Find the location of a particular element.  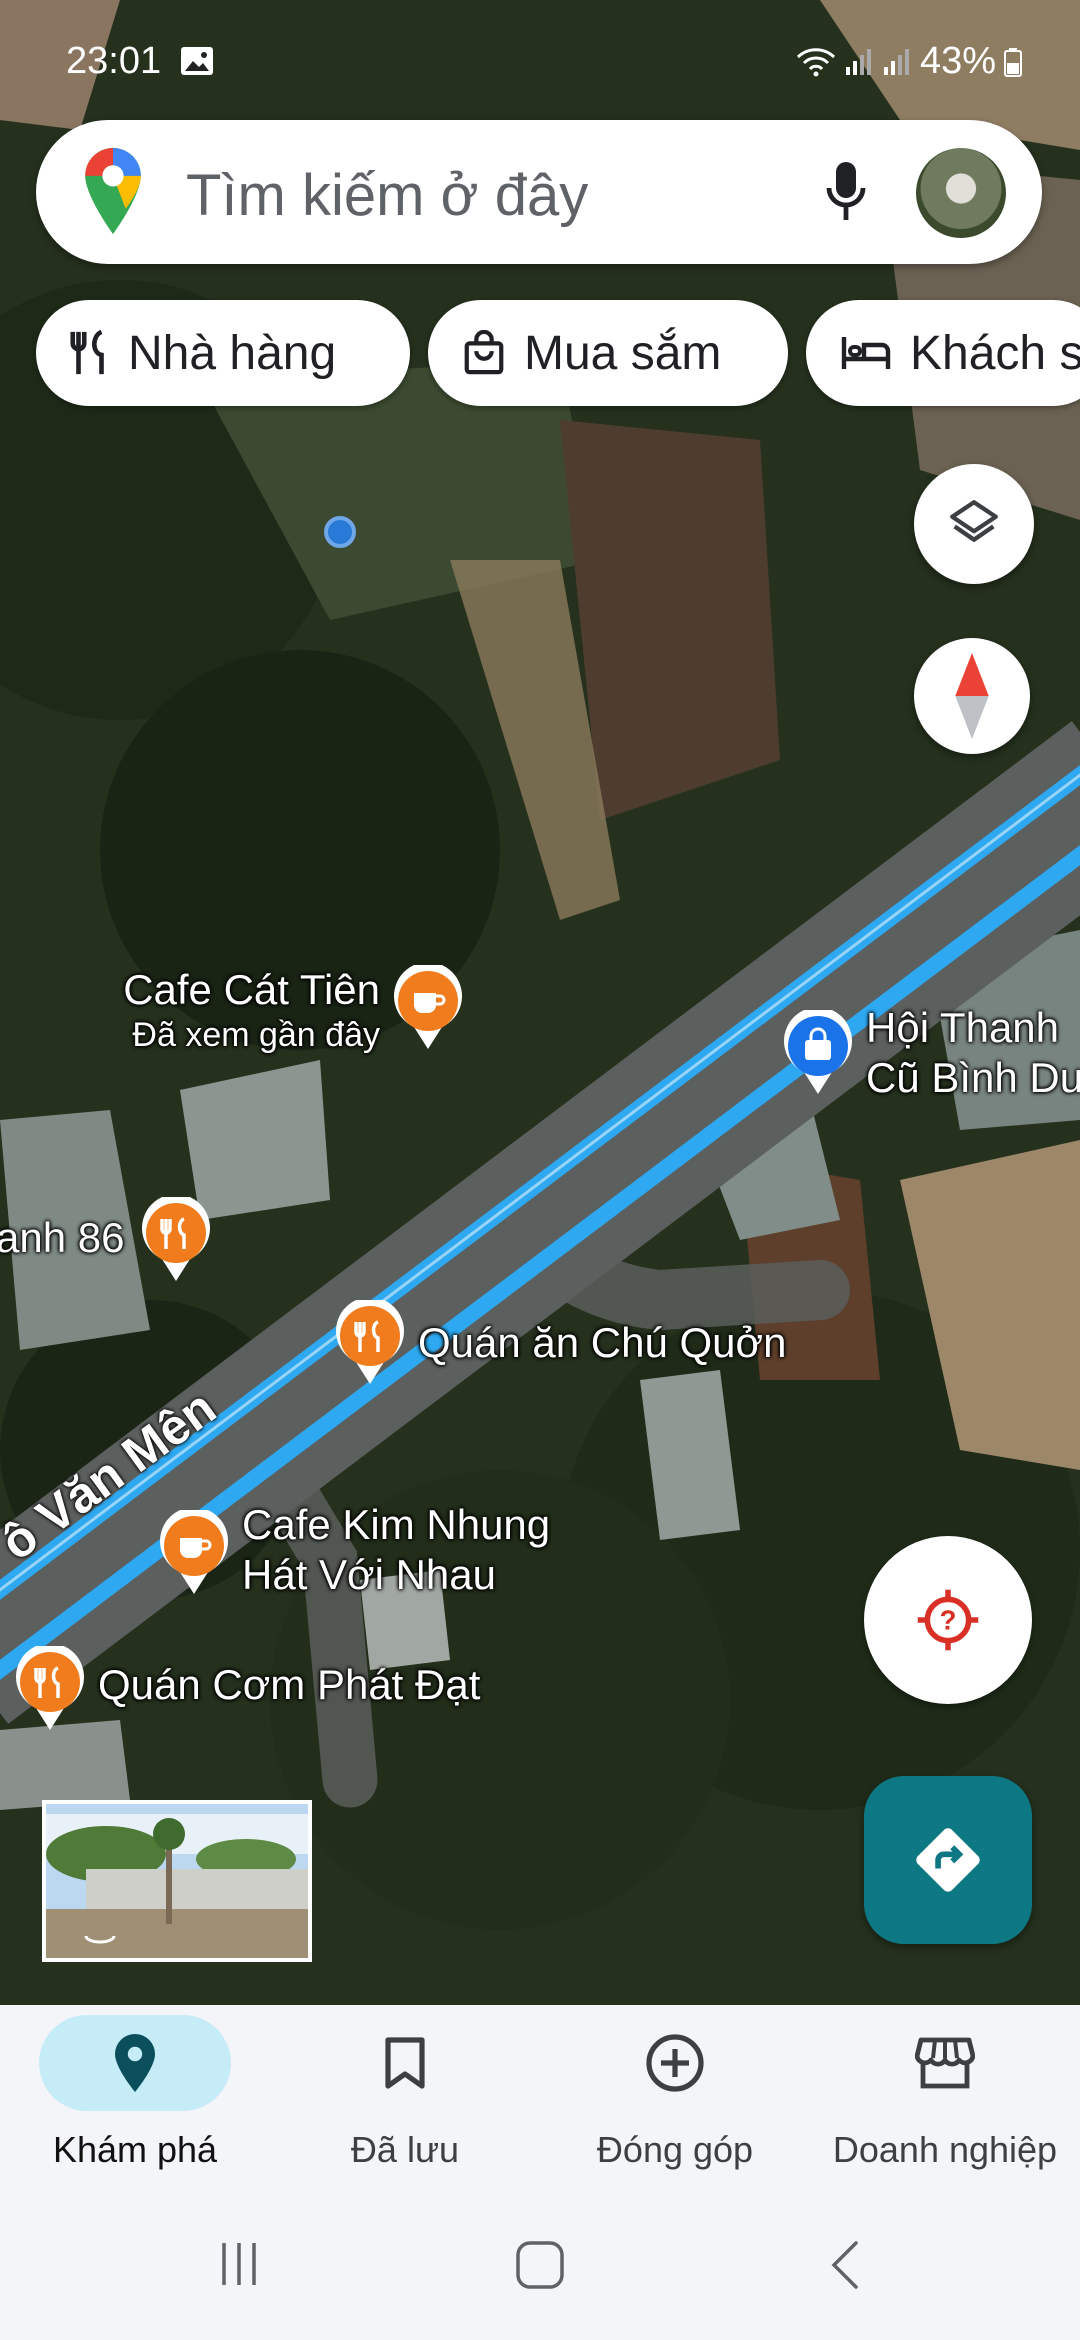

nav-label: Khám phá is located at coordinates (135, 2149).